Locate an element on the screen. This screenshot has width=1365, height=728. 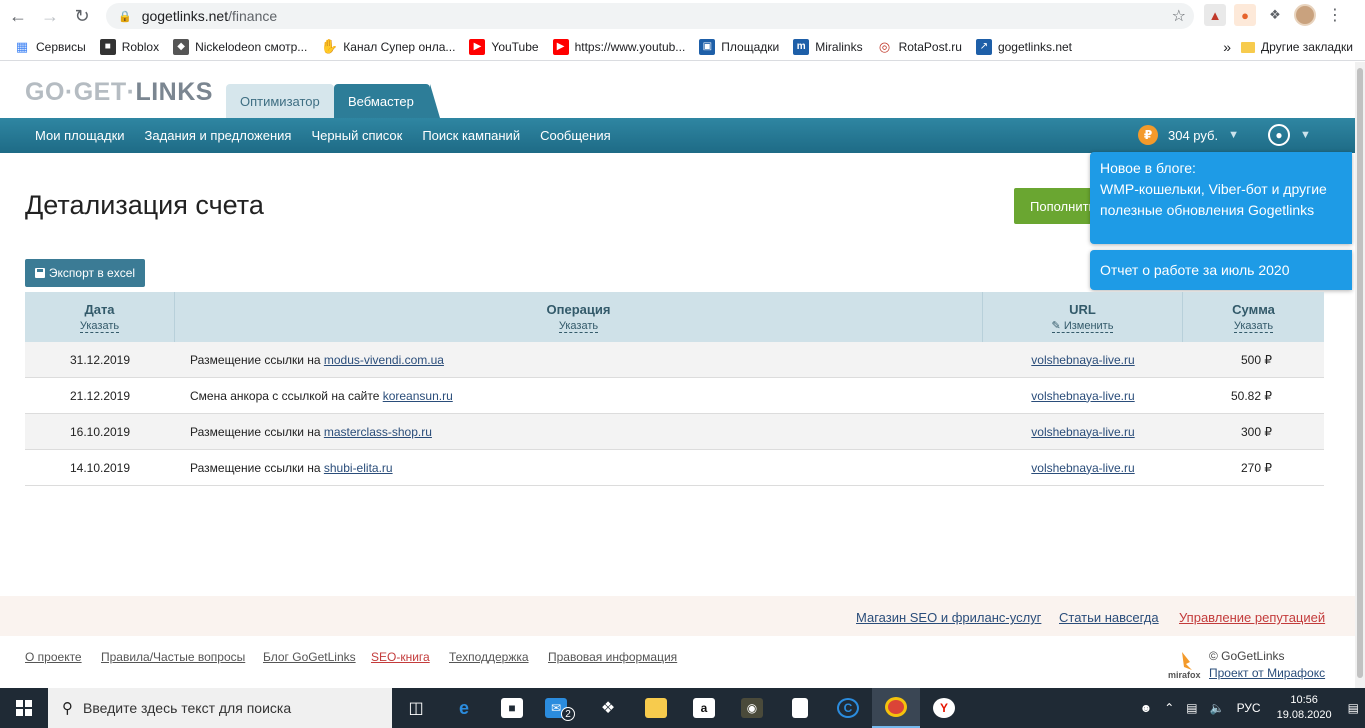
gogetlinks-logo: GO·GET·LINKS is located at coordinates (119, 92).